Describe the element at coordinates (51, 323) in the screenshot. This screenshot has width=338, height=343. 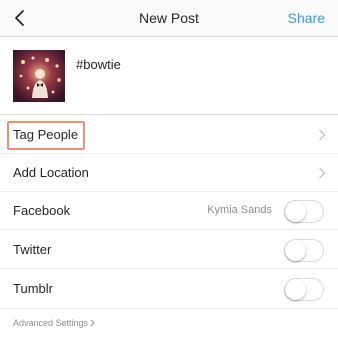
I see `advanced-settings-label: Advanced Settings` at that location.